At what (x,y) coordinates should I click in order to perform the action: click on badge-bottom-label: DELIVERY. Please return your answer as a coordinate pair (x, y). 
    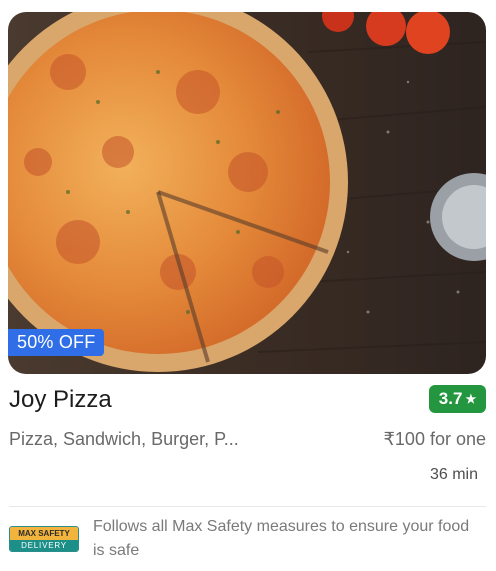
    Looking at the image, I should click on (44, 545).